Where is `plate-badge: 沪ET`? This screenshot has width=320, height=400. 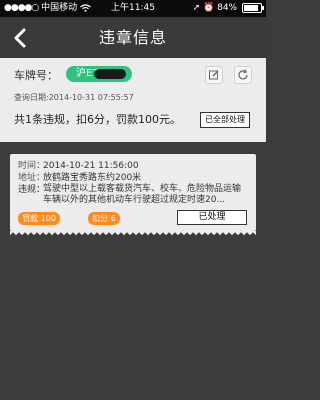
plate-badge: 沪ET is located at coordinates (99, 74).